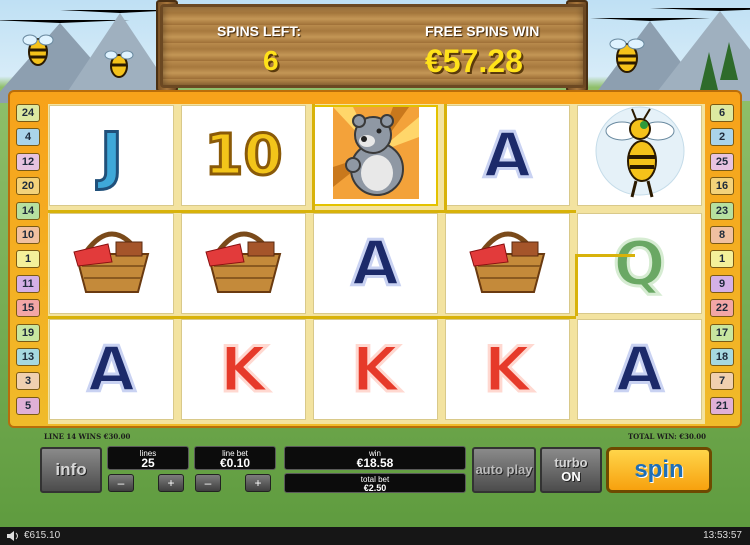 Image resolution: width=750 pixels, height=545 pixels. I want to click on reel-cell: J, so click(111, 155).